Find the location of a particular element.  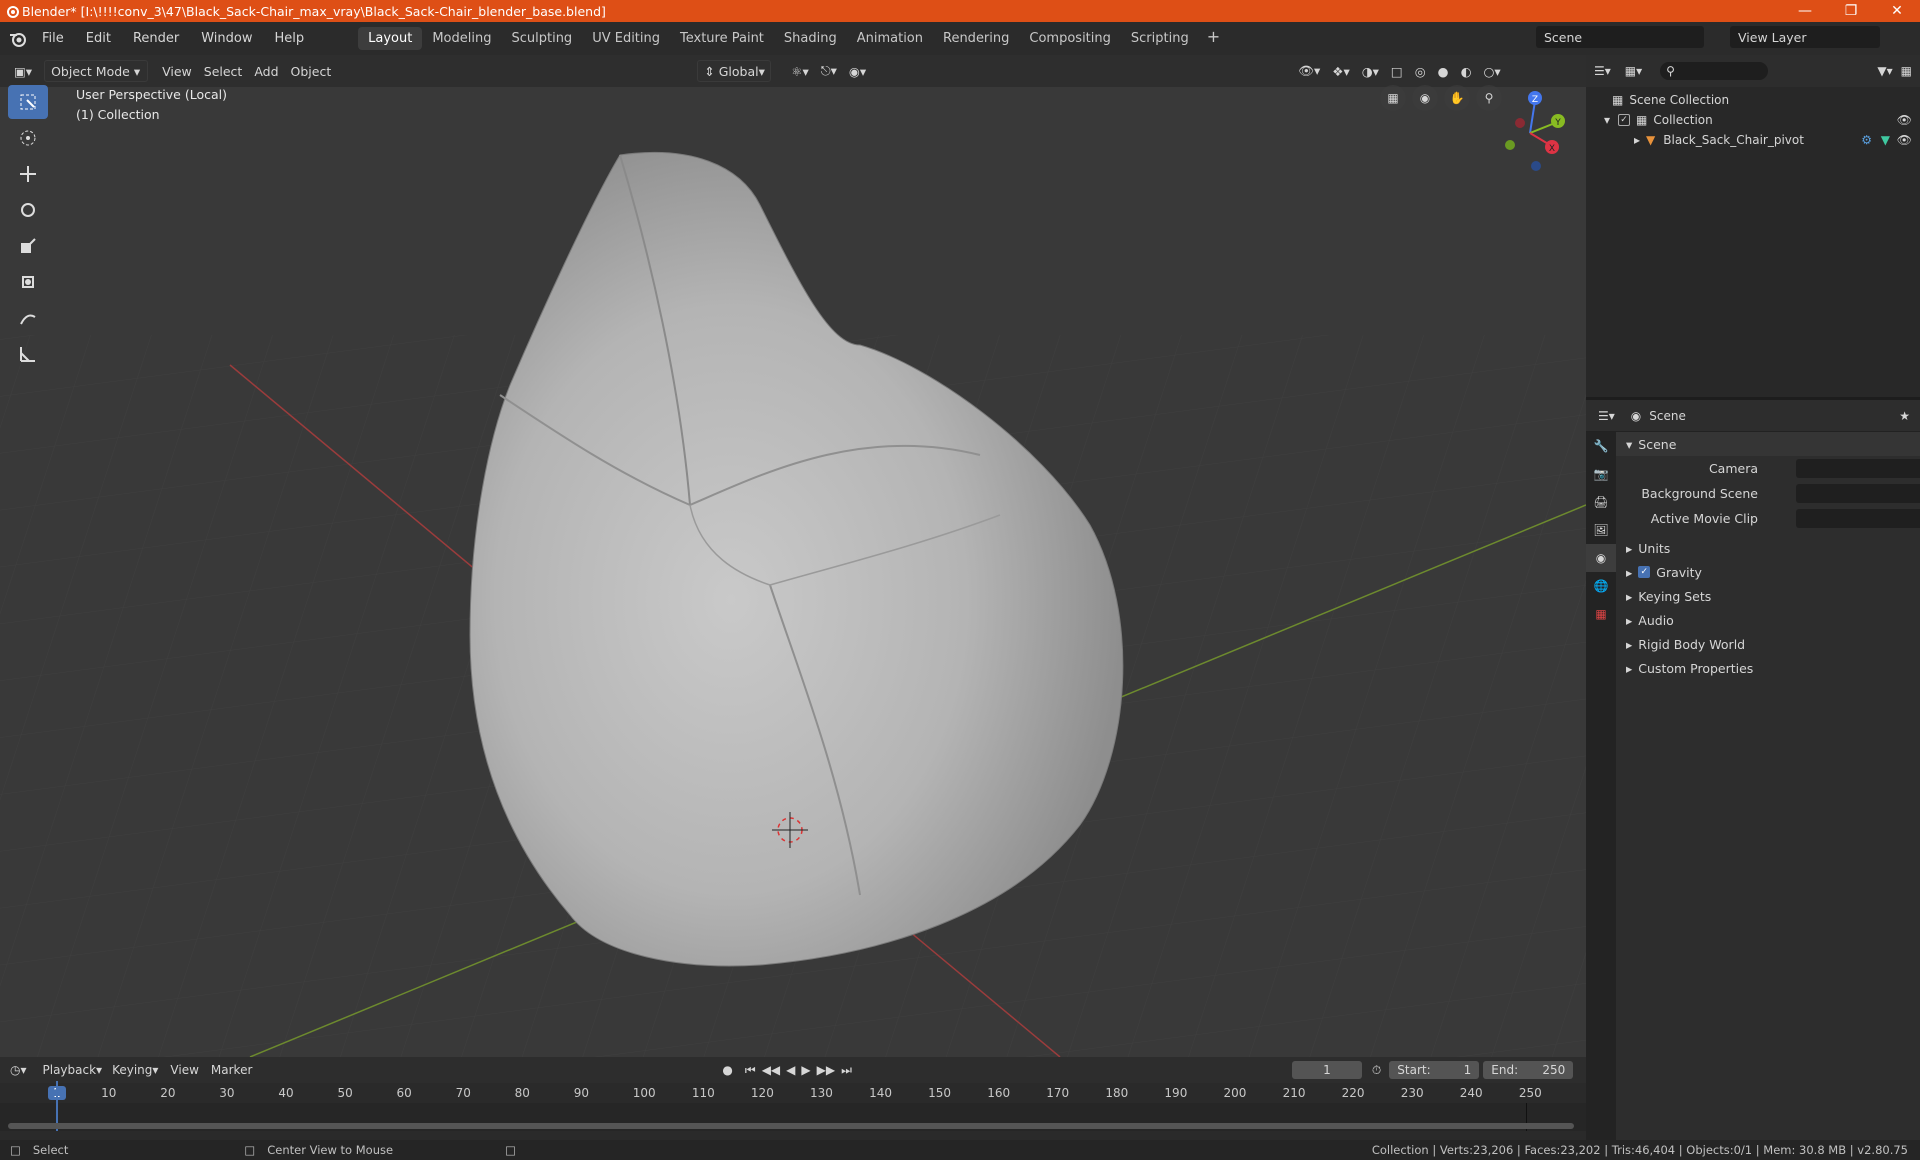

pin-icon: ★ is located at coordinates (1904, 416).